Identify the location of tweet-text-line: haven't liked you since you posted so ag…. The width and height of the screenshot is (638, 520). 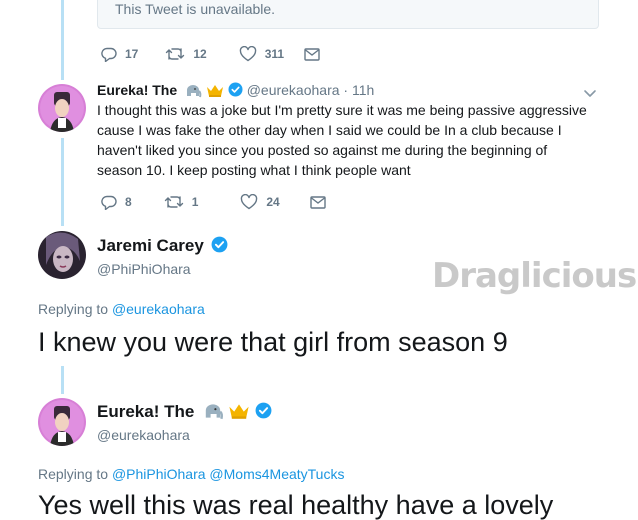
(322, 150).